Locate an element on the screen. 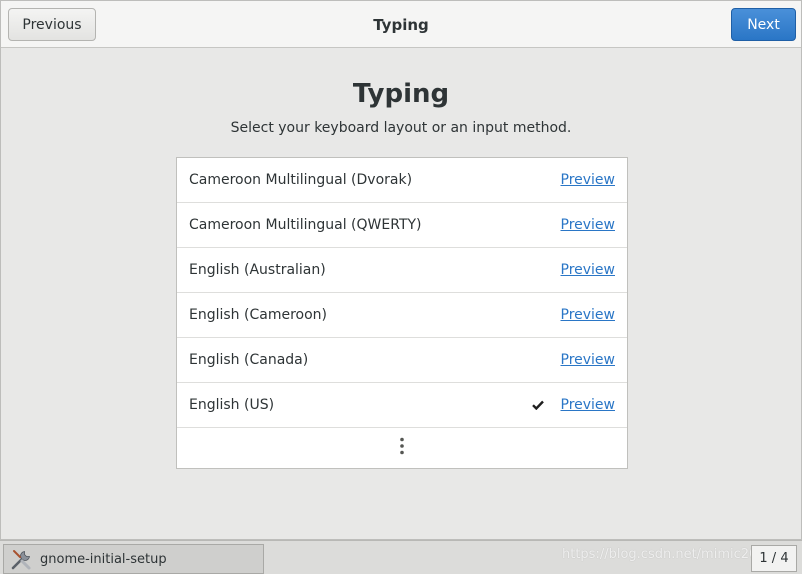 This screenshot has width=802, height=574. next-button: Next is located at coordinates (763, 24).